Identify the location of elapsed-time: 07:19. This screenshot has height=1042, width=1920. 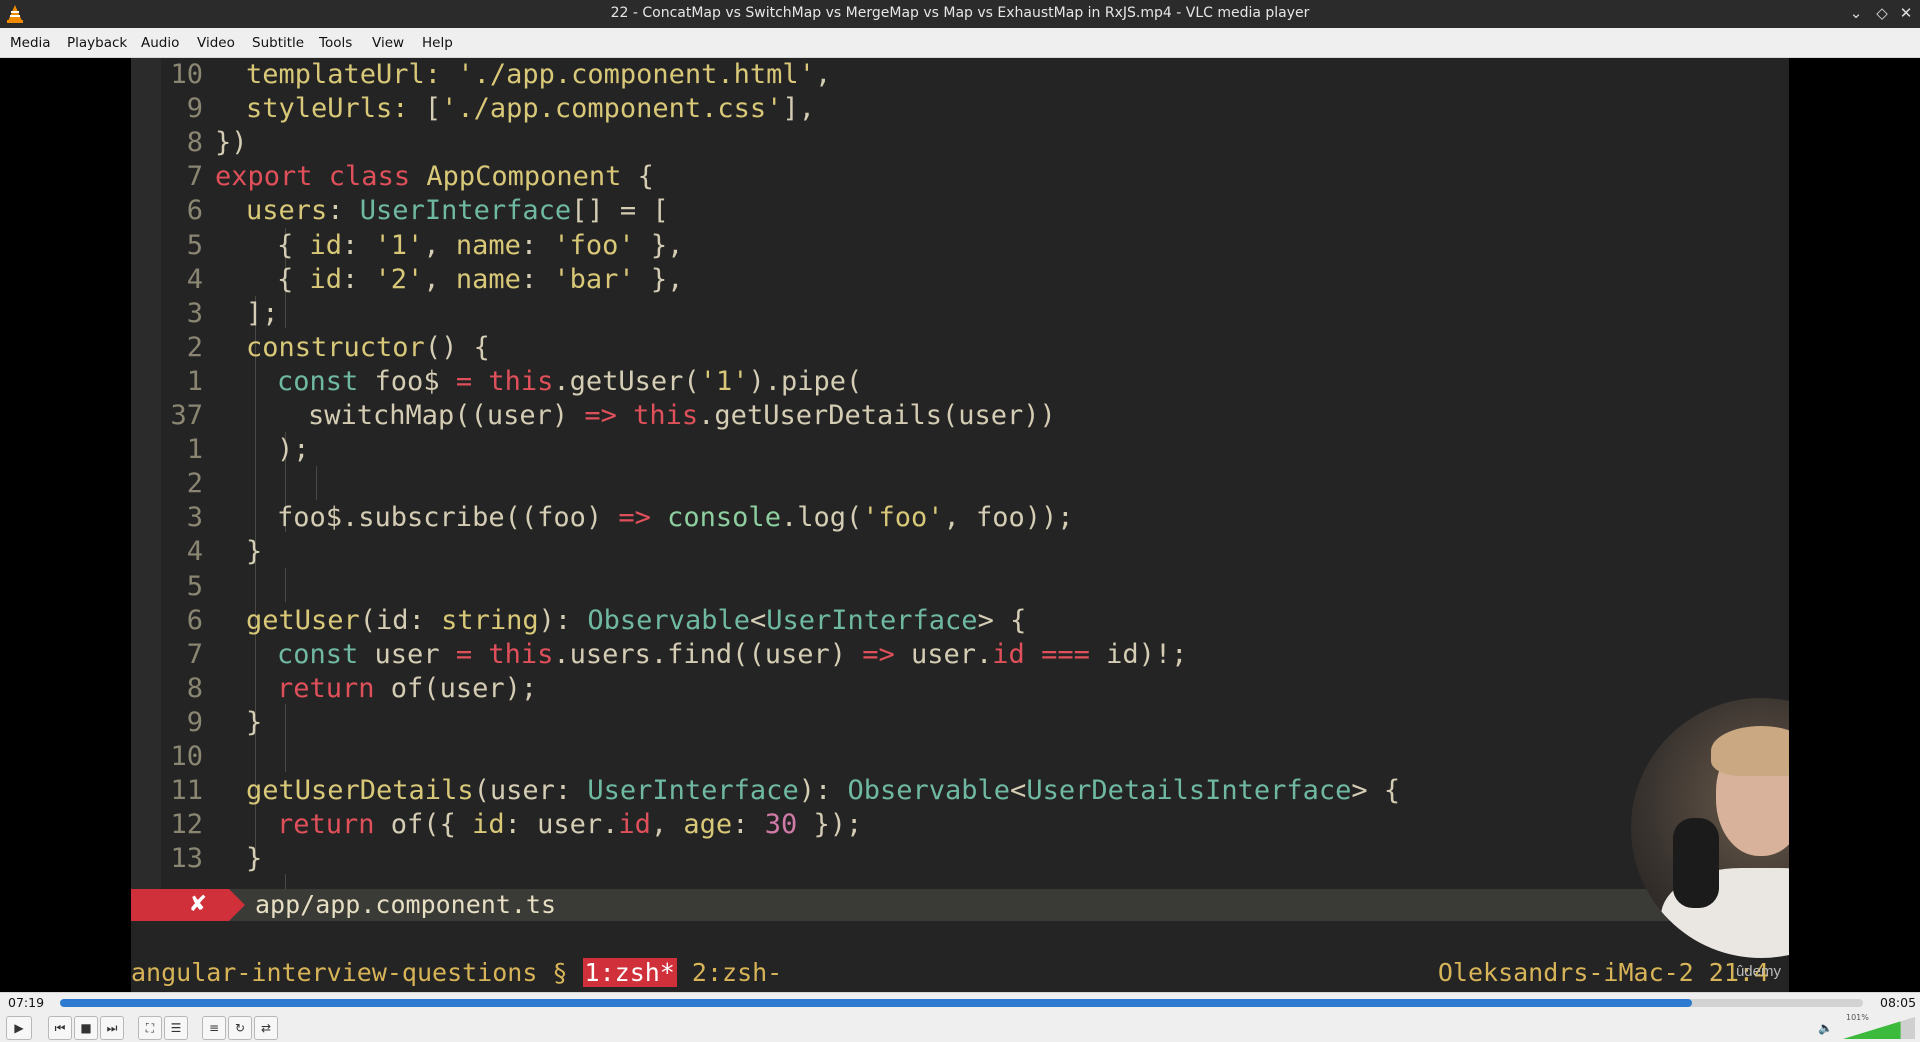
(26, 1002).